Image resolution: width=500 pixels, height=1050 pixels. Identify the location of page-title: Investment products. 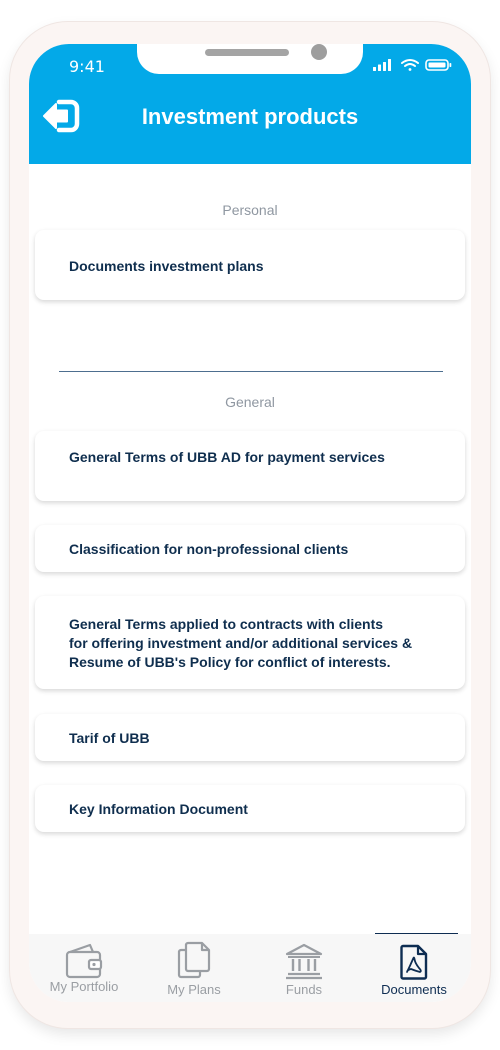
(250, 116).